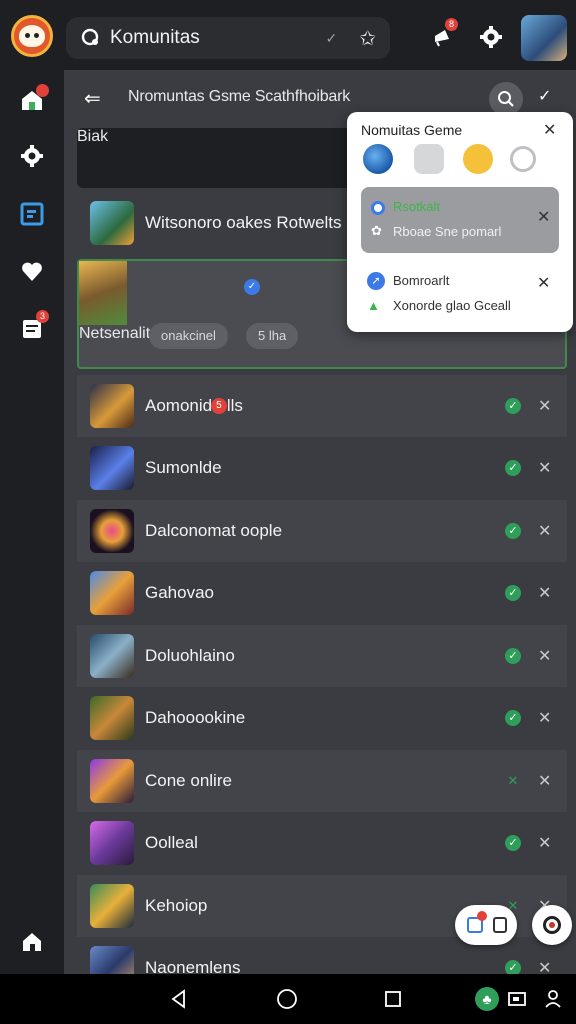 This screenshot has height=1024, width=576. What do you see at coordinates (513, 781) in the screenshot?
I see `pending-mark-icon: ✕` at bounding box center [513, 781].